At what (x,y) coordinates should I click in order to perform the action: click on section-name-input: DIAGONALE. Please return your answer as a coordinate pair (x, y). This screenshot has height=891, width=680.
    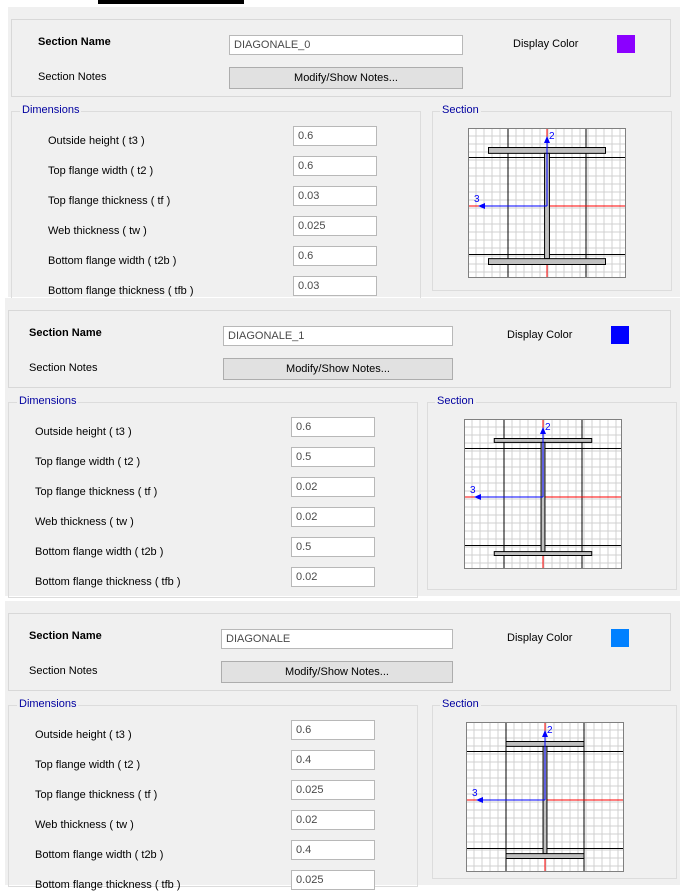
    Looking at the image, I should click on (337, 639).